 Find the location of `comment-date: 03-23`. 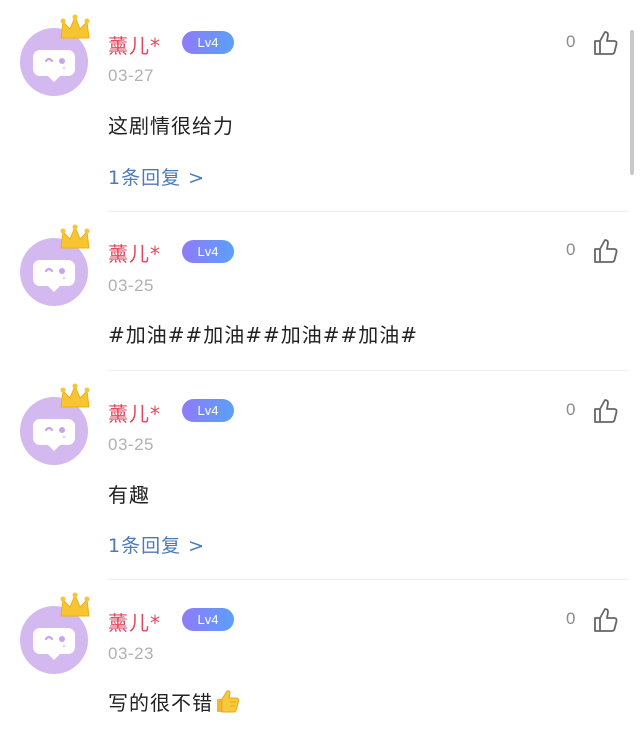

comment-date: 03-23 is located at coordinates (131, 653).